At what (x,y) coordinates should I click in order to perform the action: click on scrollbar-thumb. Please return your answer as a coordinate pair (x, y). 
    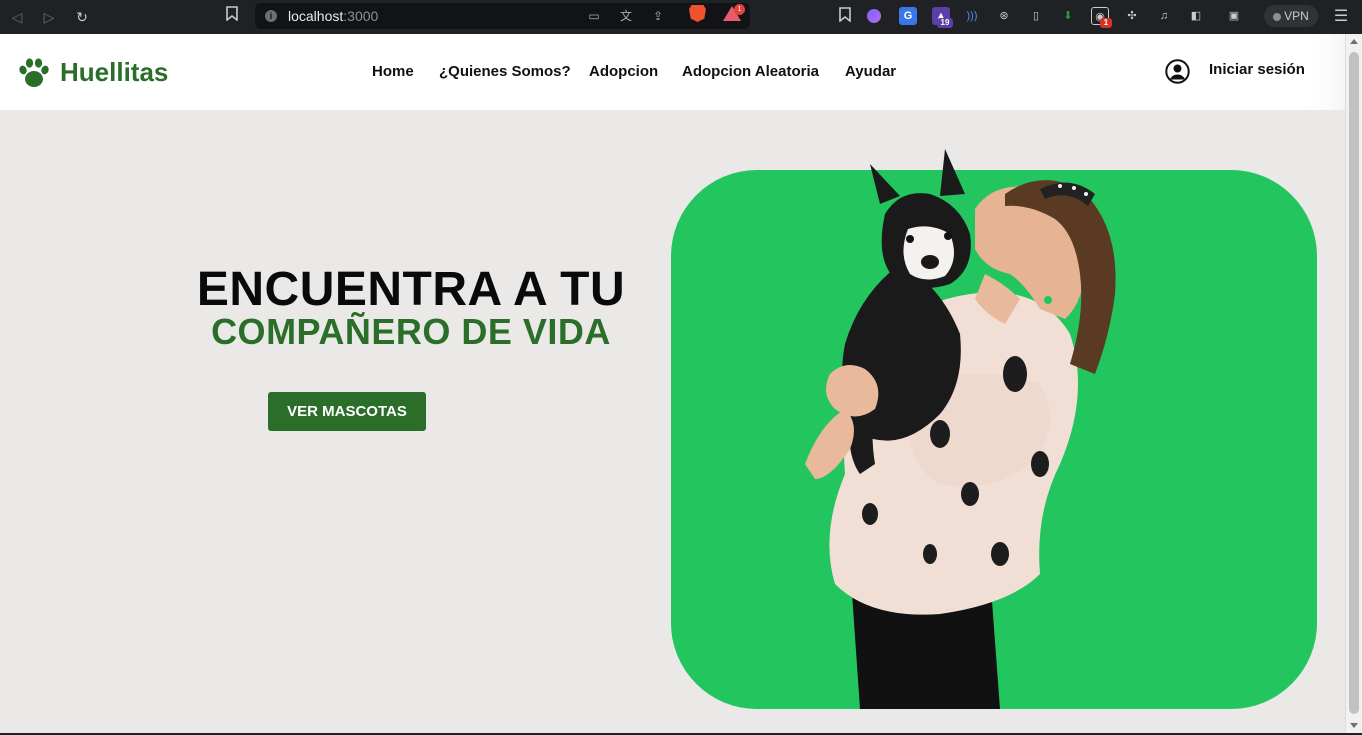
    Looking at the image, I should click on (1354, 383).